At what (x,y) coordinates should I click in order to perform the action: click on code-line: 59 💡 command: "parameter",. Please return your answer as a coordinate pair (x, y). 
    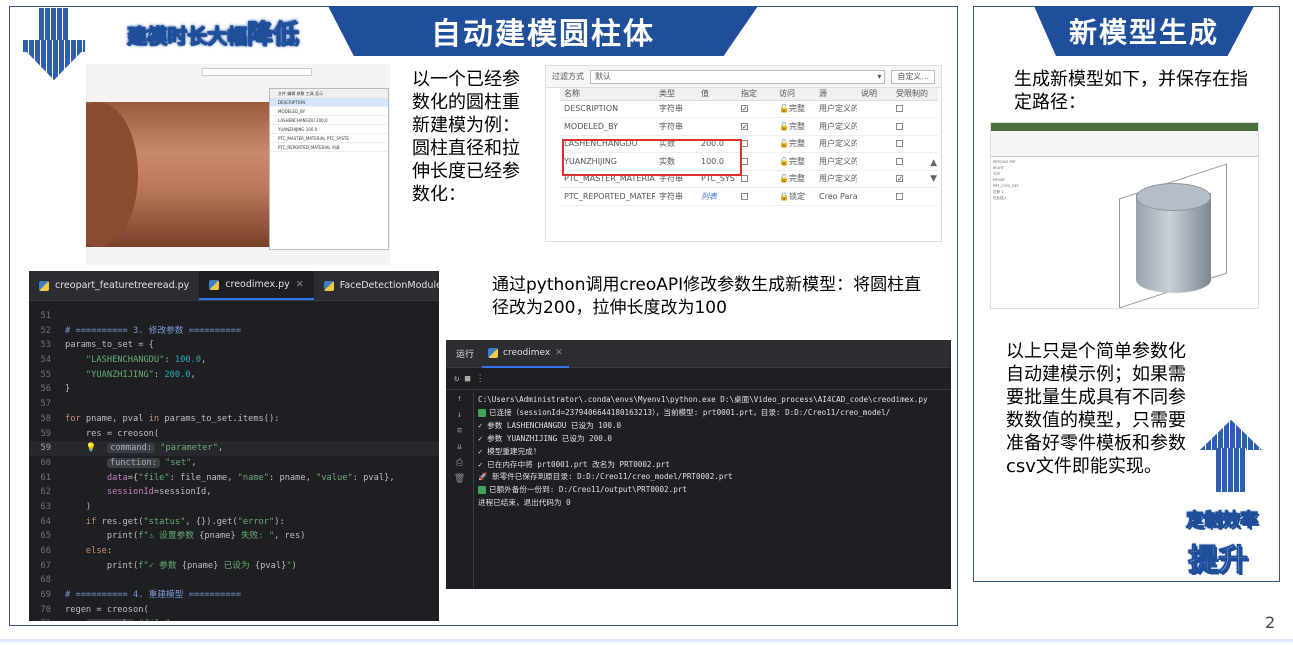
    Looking at the image, I should click on (234, 448).